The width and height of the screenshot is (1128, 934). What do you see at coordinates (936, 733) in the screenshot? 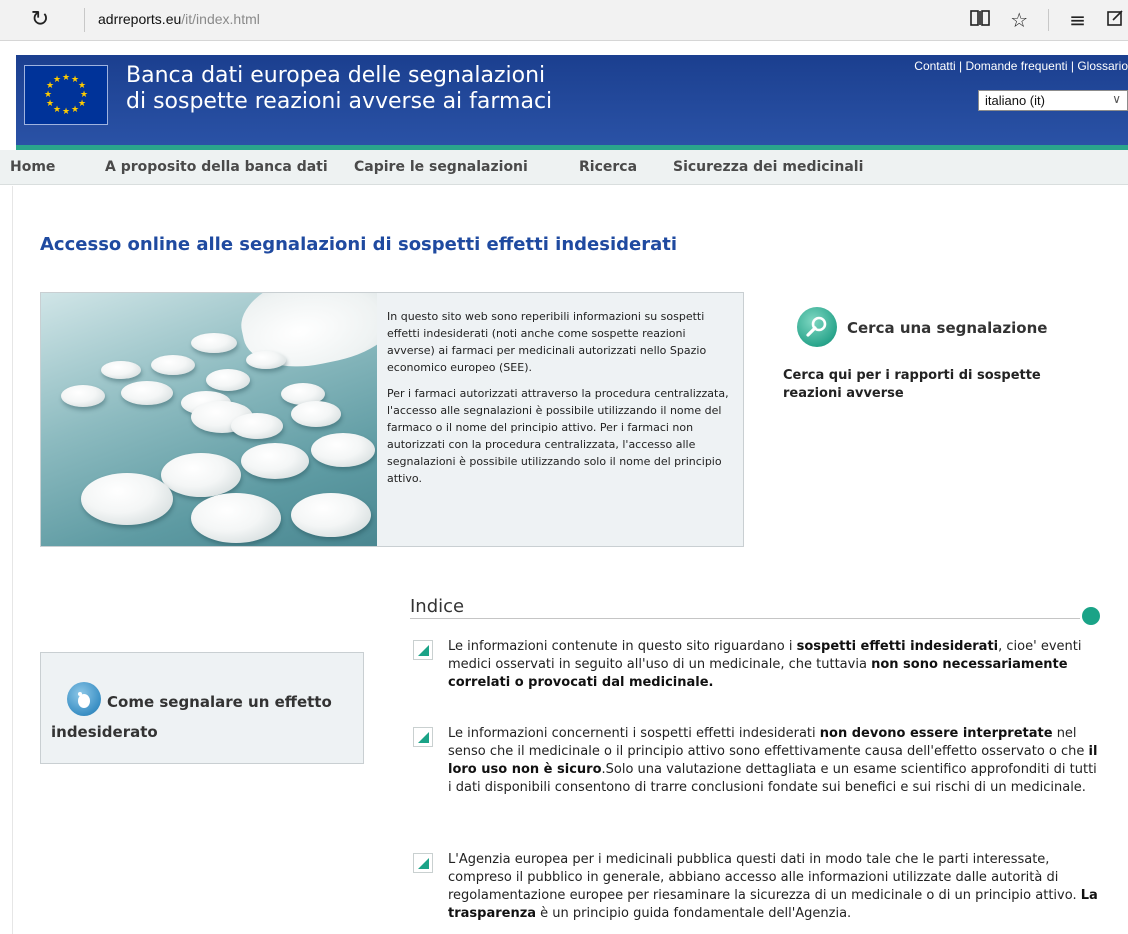
I see `emphasis: non devono essere interpretate` at bounding box center [936, 733].